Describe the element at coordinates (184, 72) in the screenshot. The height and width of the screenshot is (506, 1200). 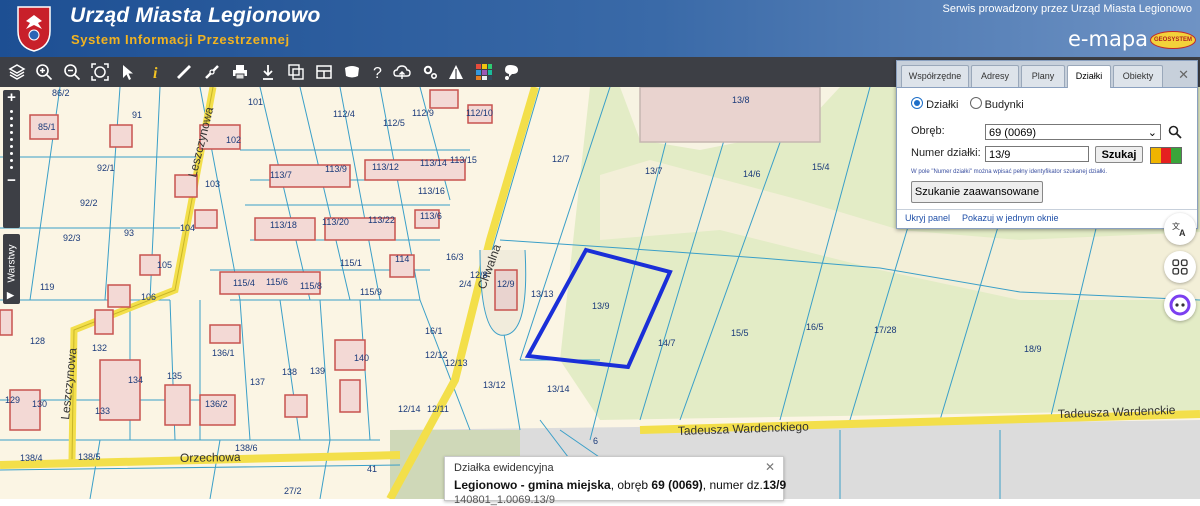
I see `measure-distance-icon` at that location.